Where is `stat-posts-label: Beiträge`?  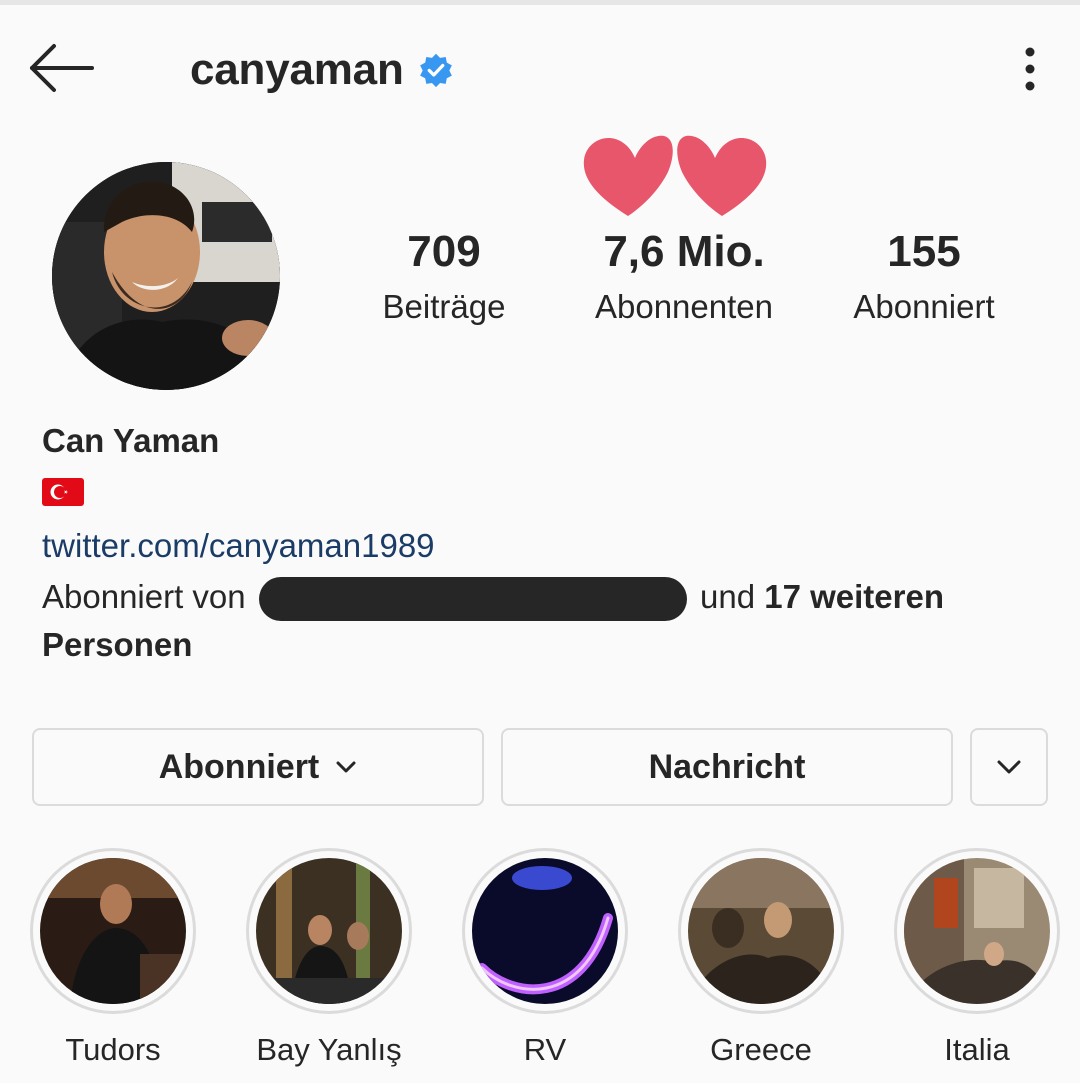
stat-posts-label: Beiträge is located at coordinates (444, 306).